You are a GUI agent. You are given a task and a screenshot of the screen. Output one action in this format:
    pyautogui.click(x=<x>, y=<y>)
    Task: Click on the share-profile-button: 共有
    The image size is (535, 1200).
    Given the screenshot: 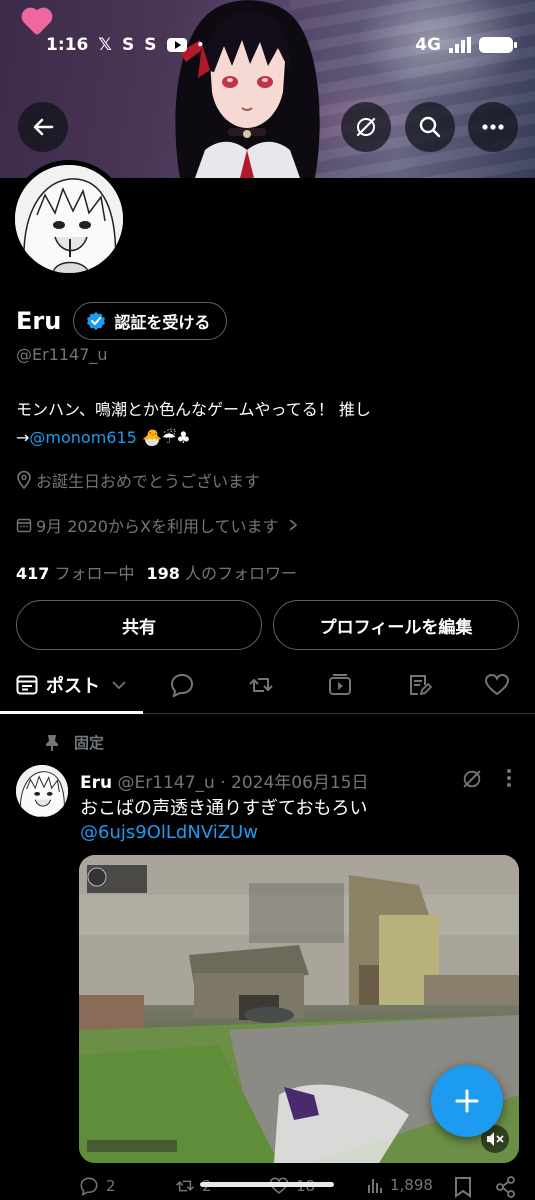 What is the action you would take?
    pyautogui.click(x=139, y=625)
    